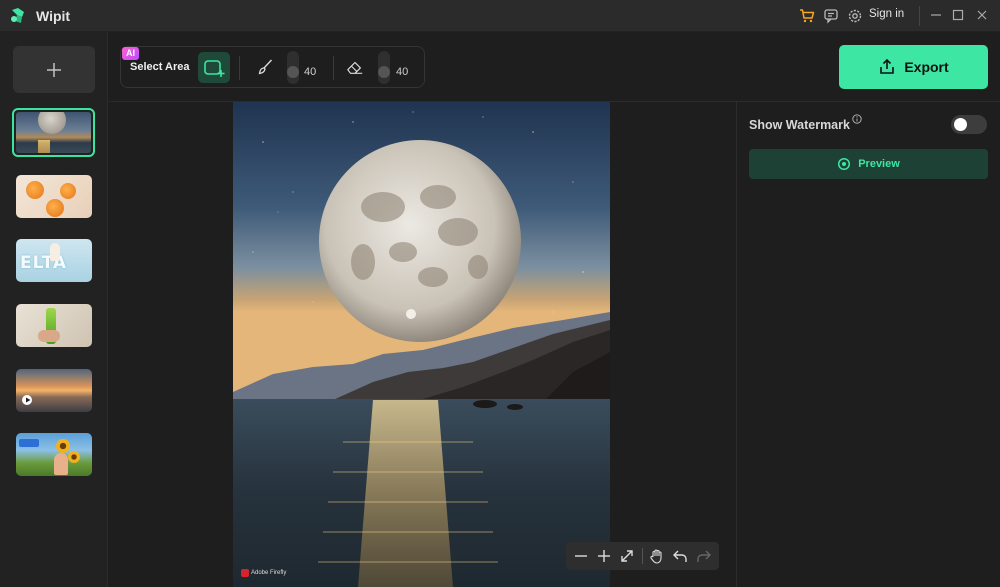  I want to click on select-area-label: Select Area, so click(160, 67).